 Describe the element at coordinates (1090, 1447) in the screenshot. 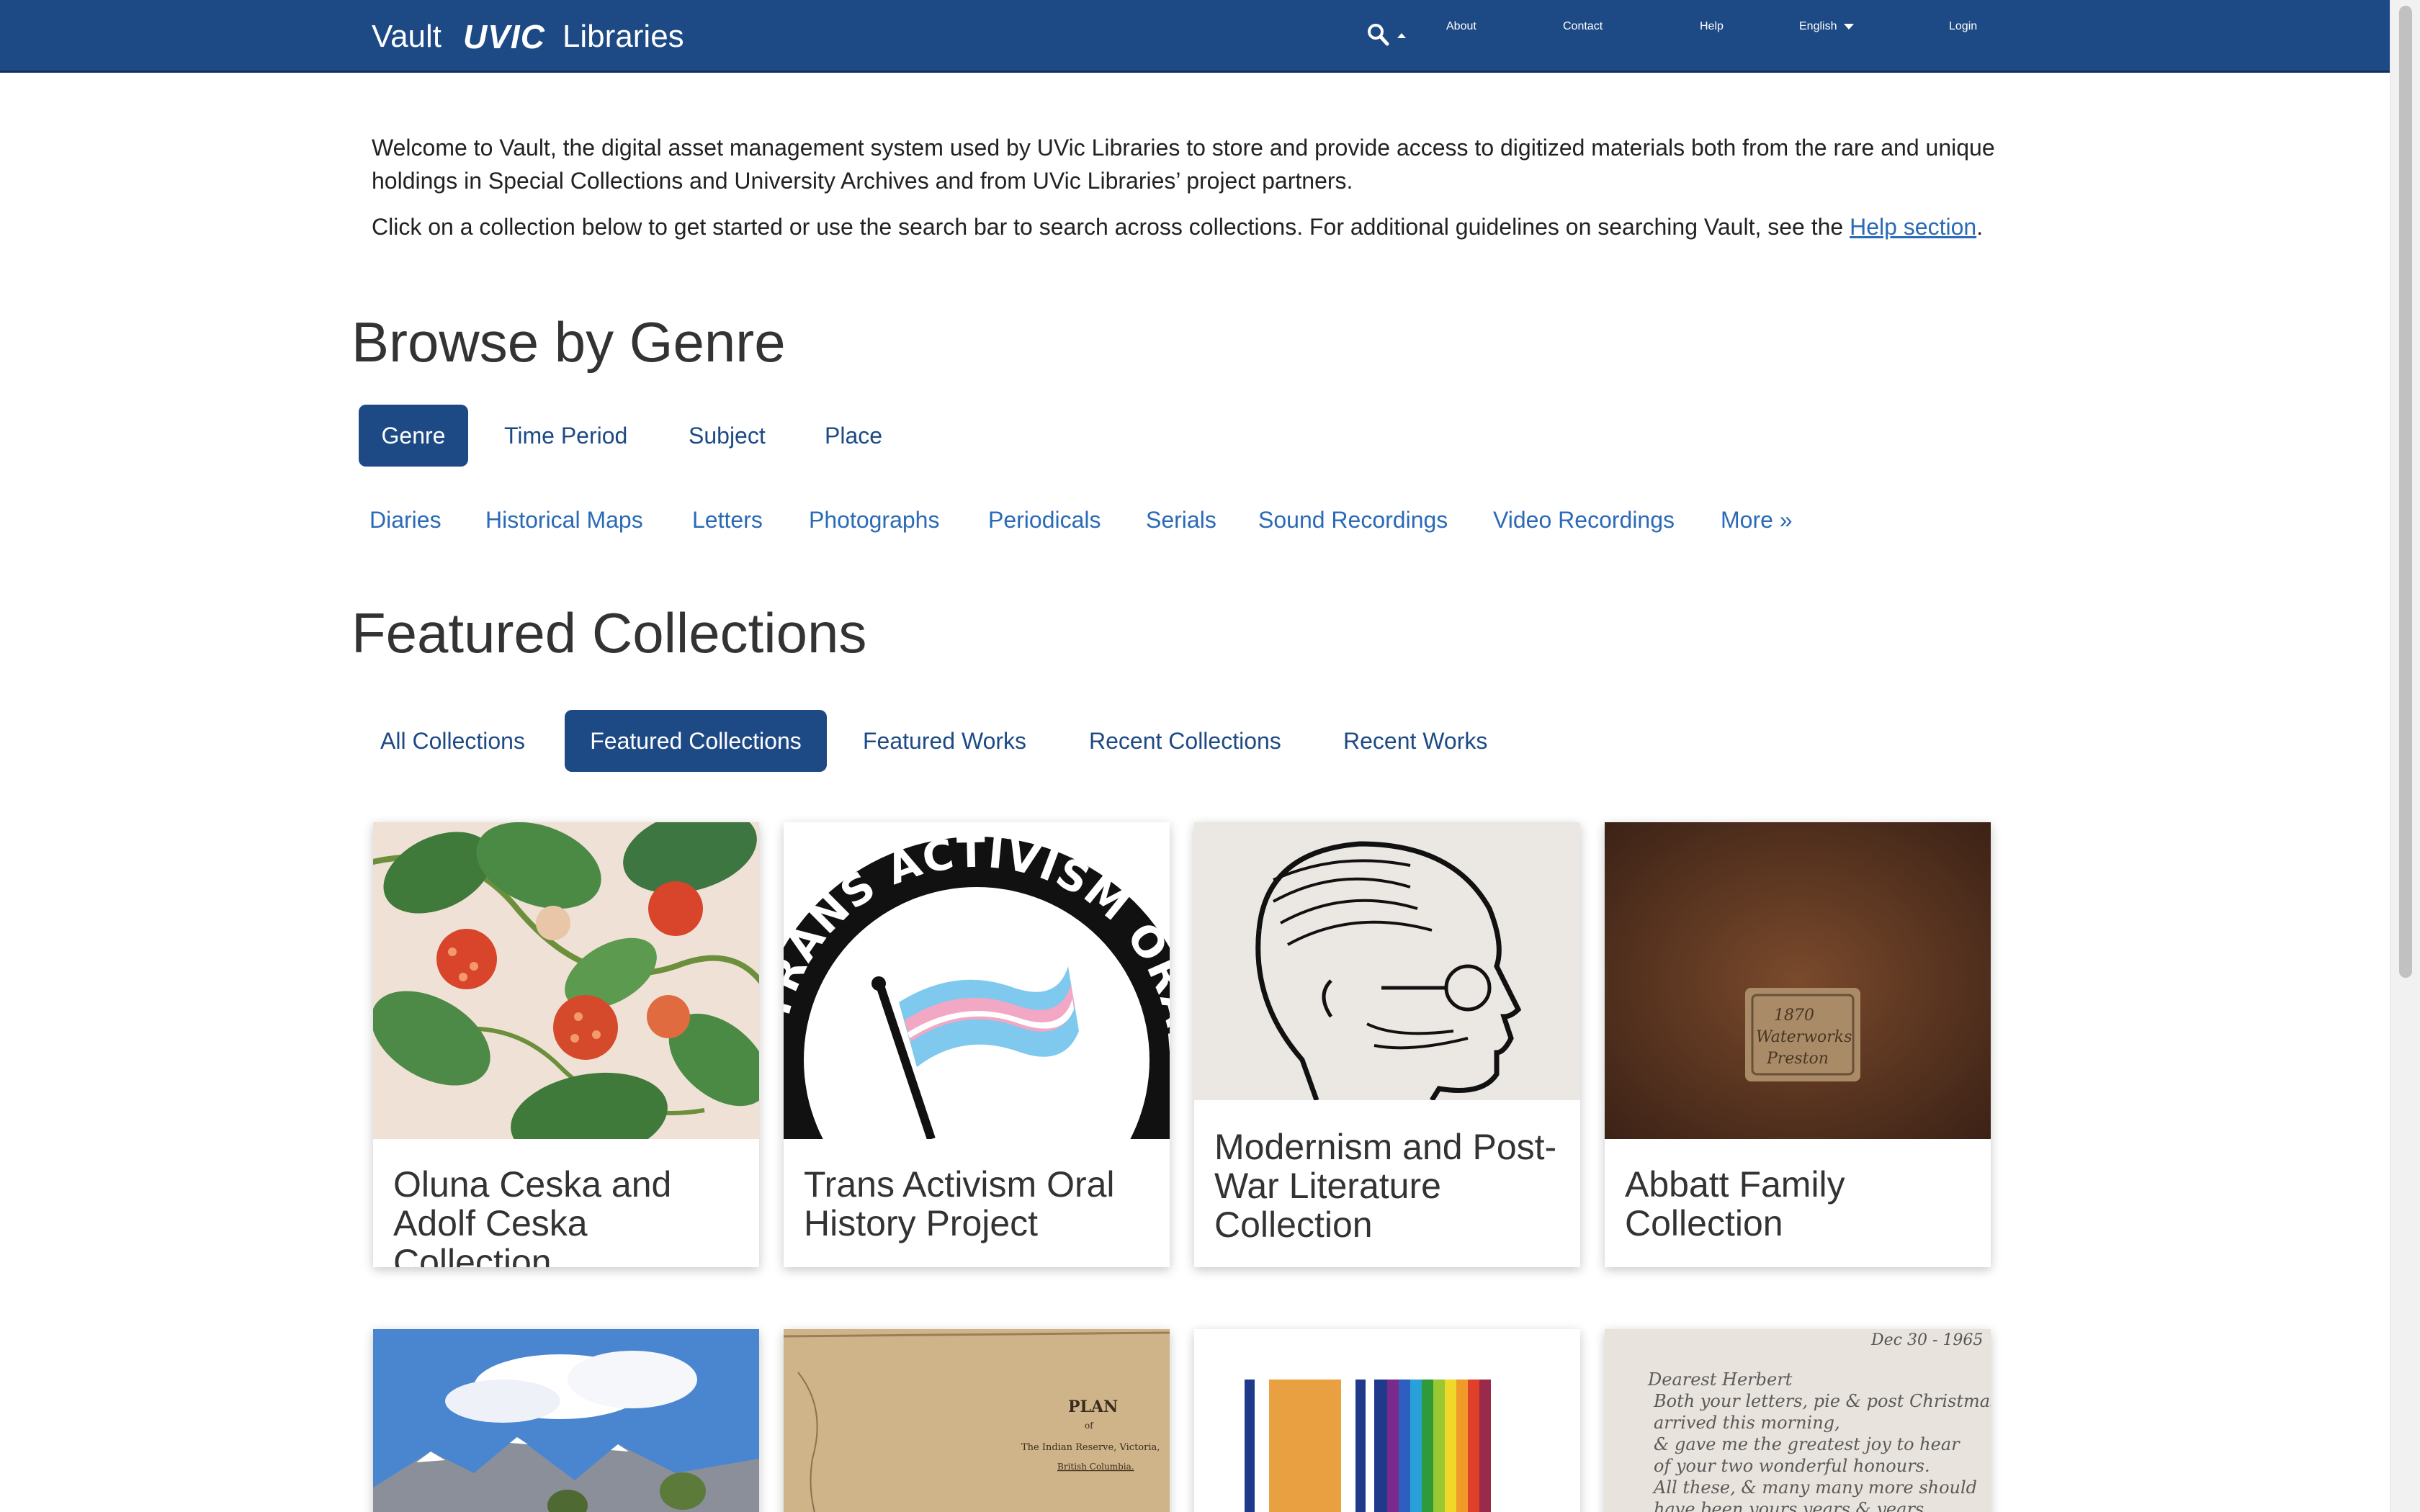

I see `map-line: The Indian Reserve, Victoria,` at that location.